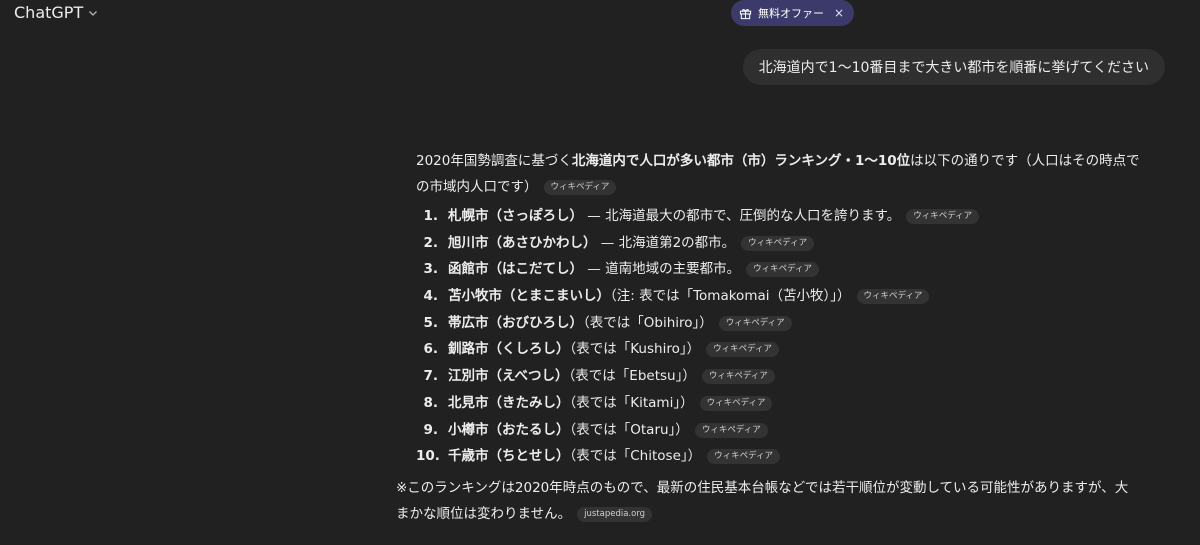  Describe the element at coordinates (600, 15) in the screenshot. I see `top-bar: ChatGPT 無料オファー ×` at that location.